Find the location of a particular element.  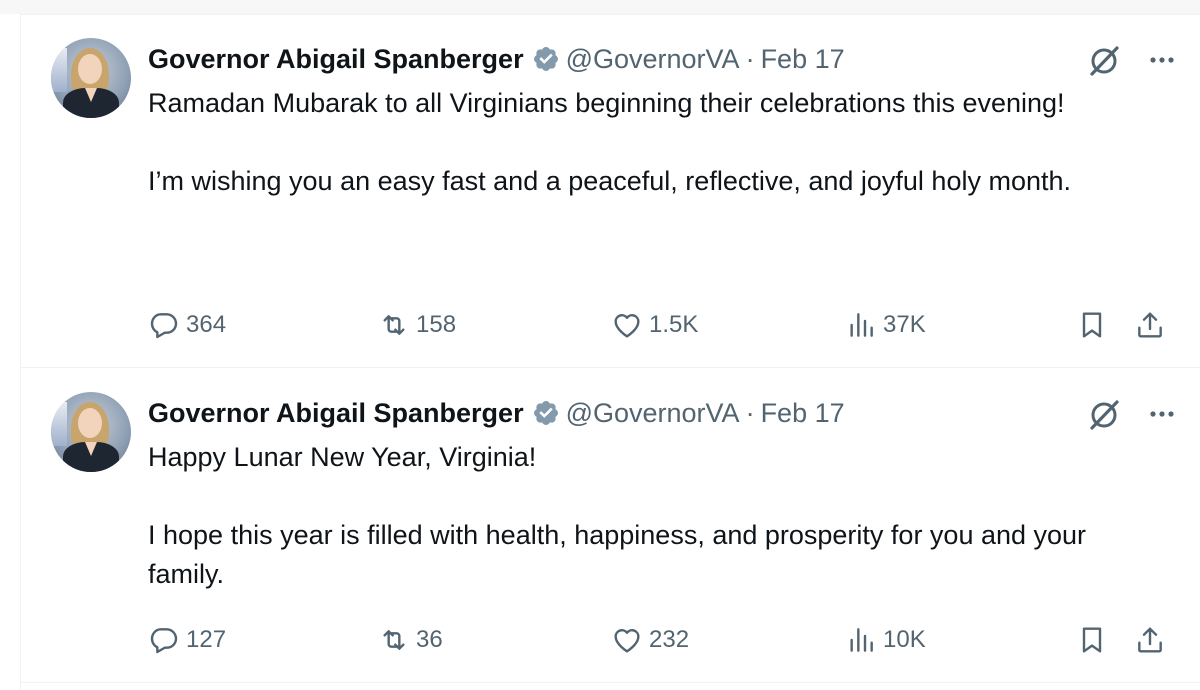

tweet-actions: 127 36 232 10K is located at coordinates (668, 640).